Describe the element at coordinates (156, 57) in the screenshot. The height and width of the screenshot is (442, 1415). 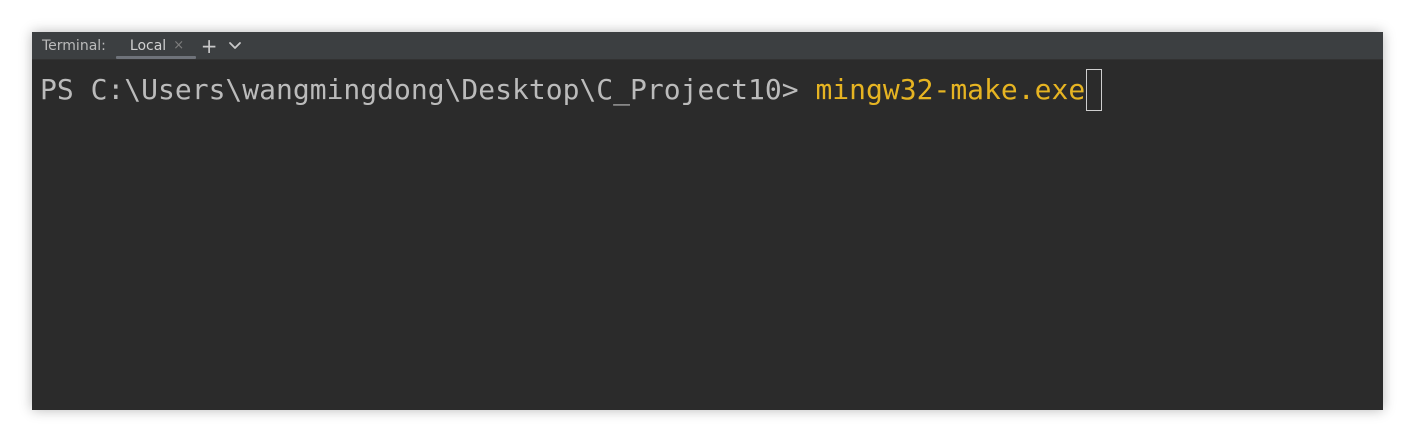
I see `active-tab-indicator` at that location.